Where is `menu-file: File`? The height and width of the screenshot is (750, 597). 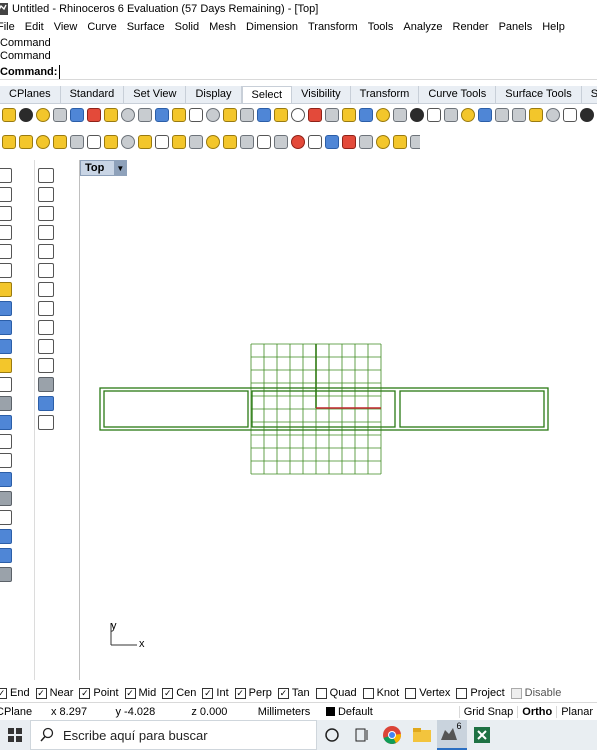
menu-file: File is located at coordinates (10, 27).